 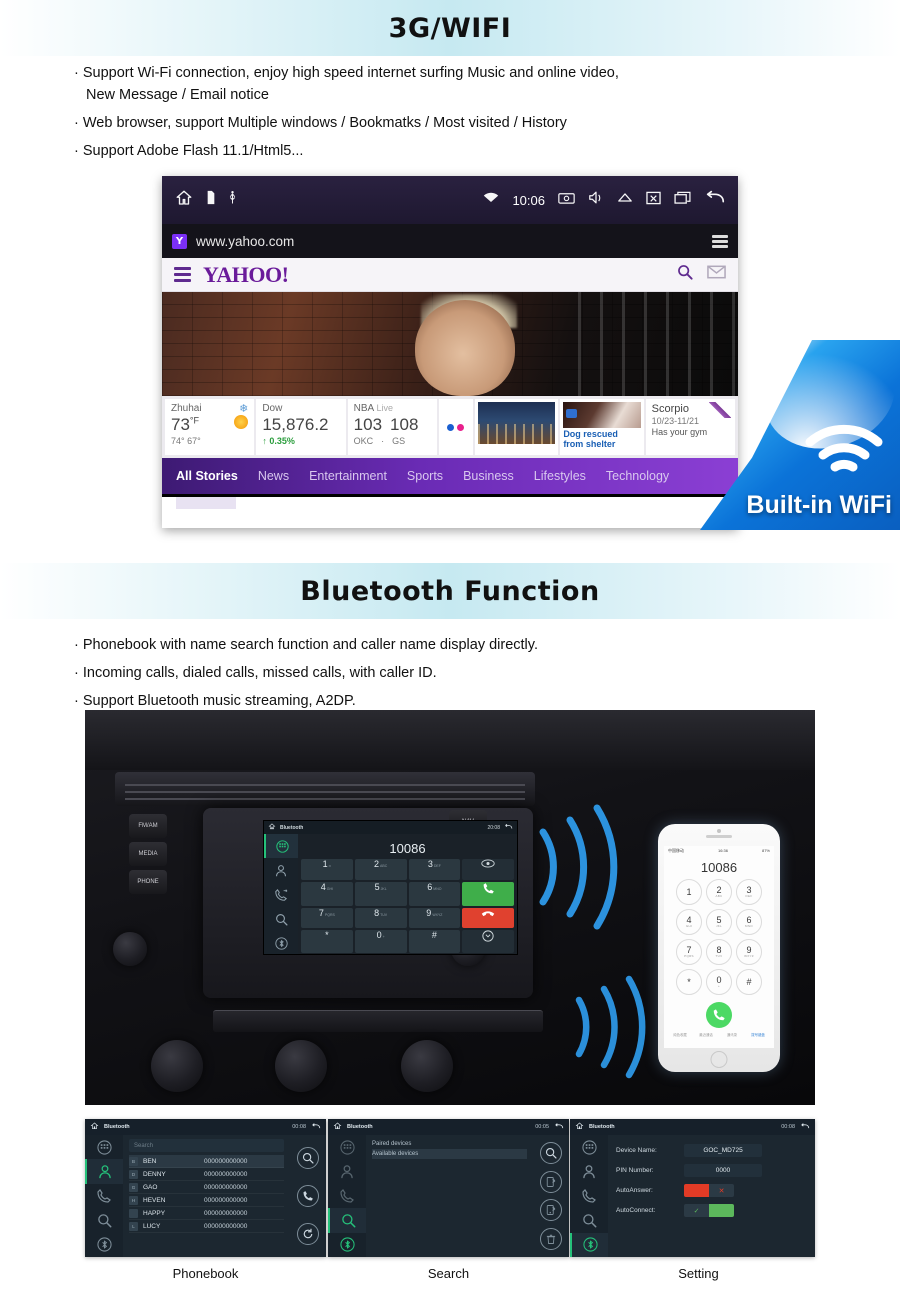 What do you see at coordinates (625, 200) in the screenshot?
I see `eject-icon` at bounding box center [625, 200].